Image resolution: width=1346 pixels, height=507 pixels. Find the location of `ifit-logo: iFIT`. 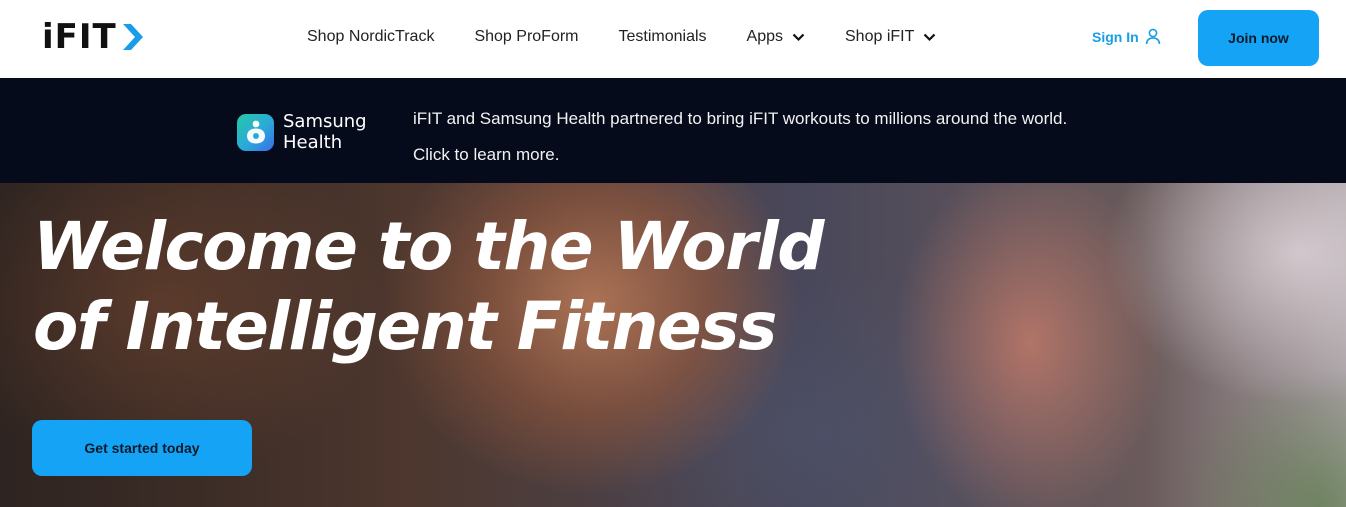

ifit-logo: iFIT is located at coordinates (93, 37).